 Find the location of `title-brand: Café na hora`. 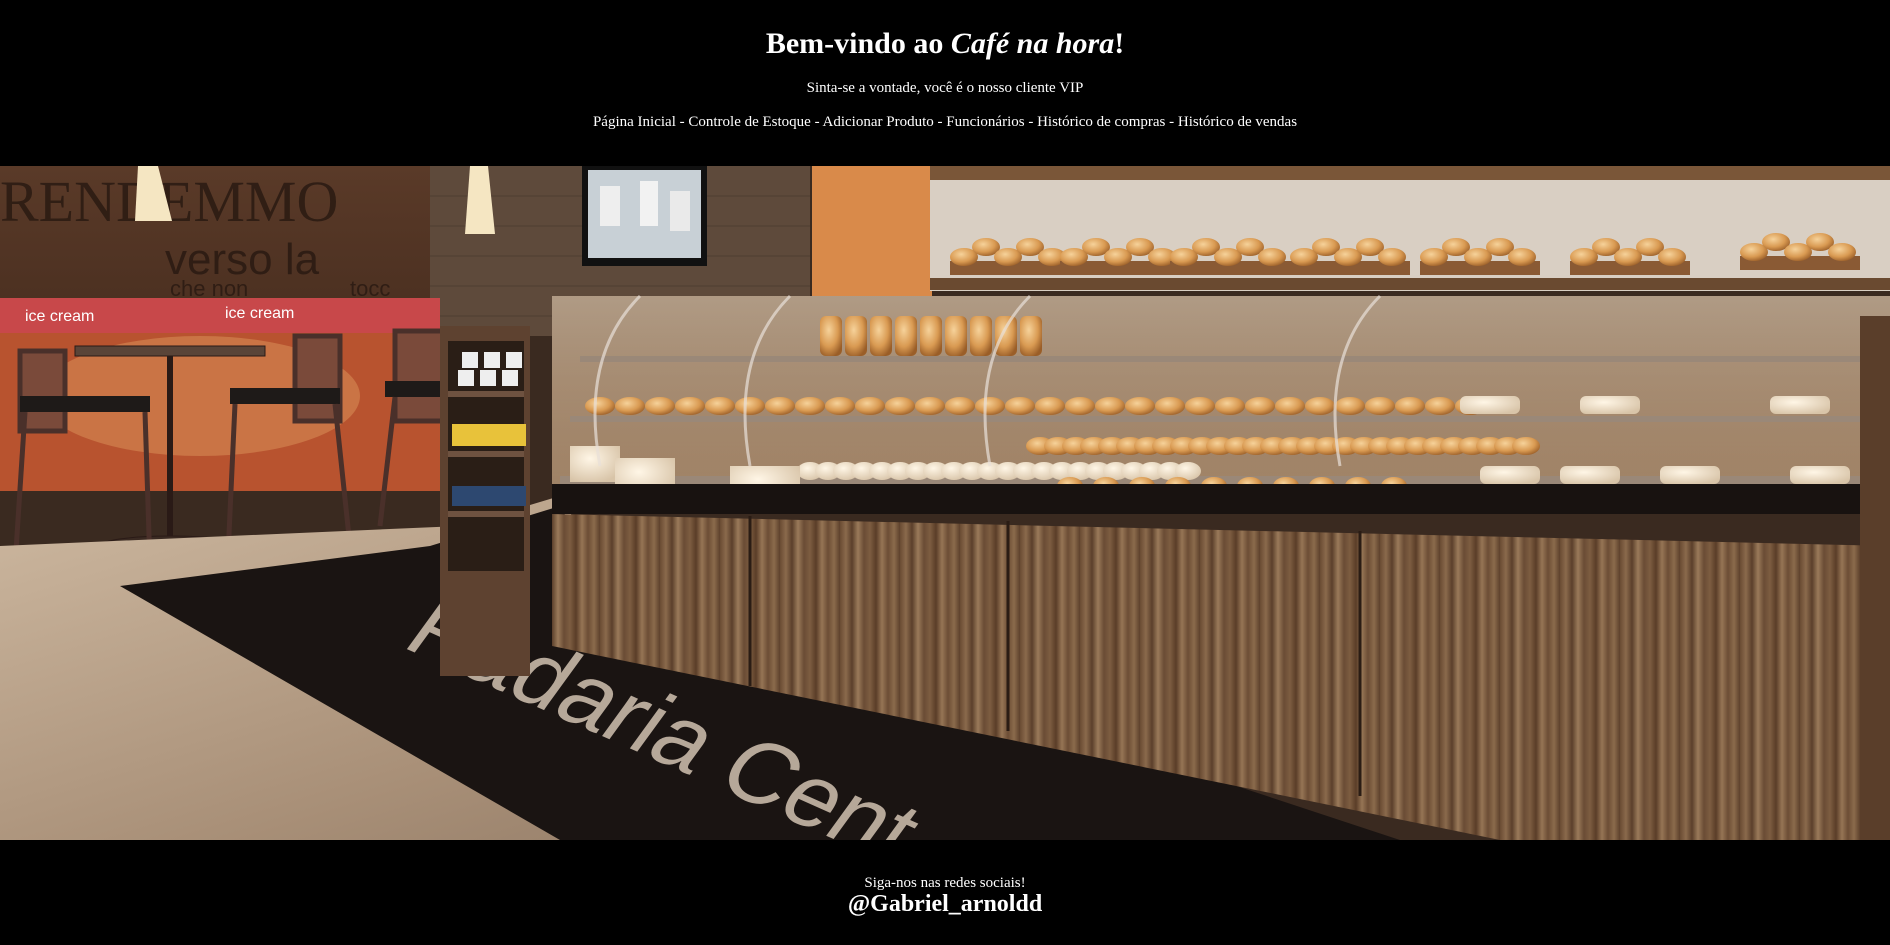

title-brand: Café na hora is located at coordinates (1032, 43).